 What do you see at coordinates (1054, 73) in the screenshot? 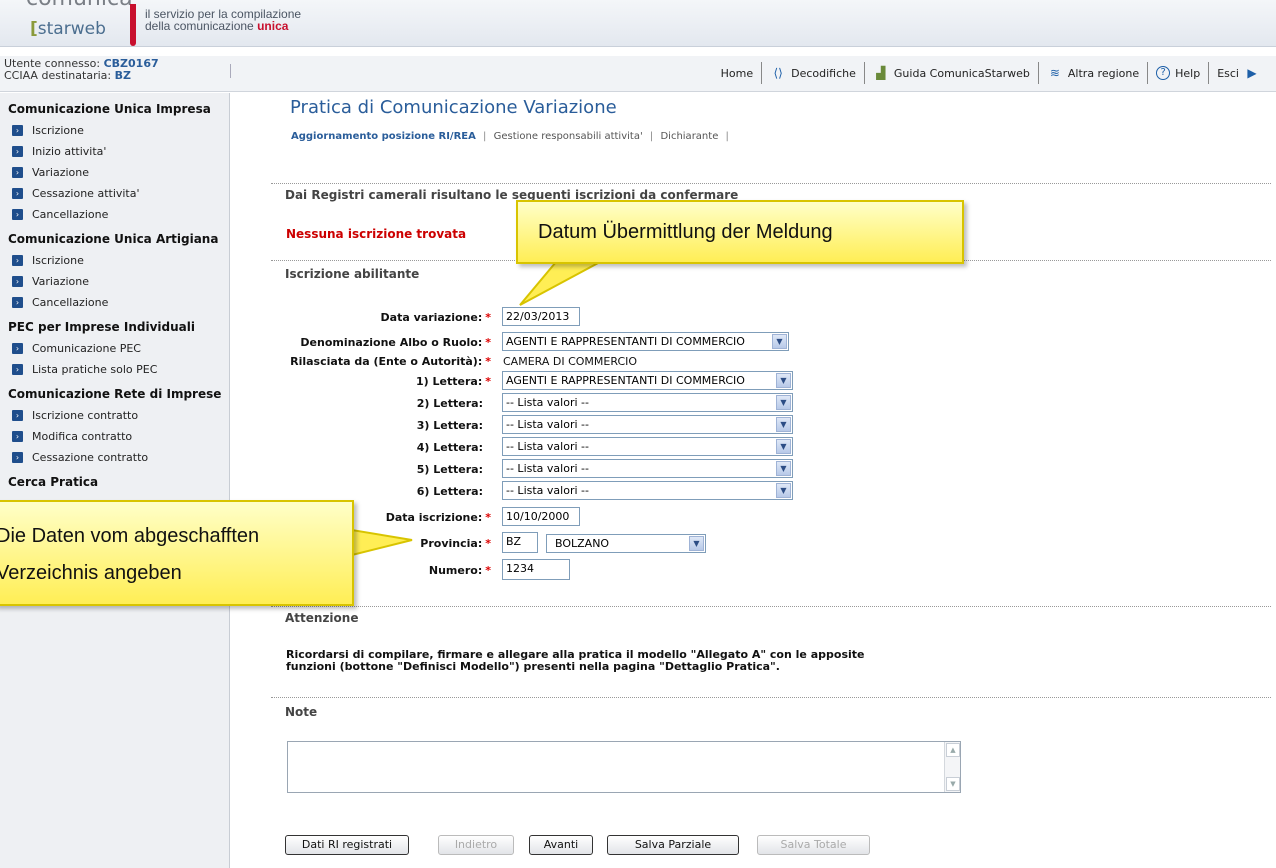
I see `region-icon: ≋` at bounding box center [1054, 73].